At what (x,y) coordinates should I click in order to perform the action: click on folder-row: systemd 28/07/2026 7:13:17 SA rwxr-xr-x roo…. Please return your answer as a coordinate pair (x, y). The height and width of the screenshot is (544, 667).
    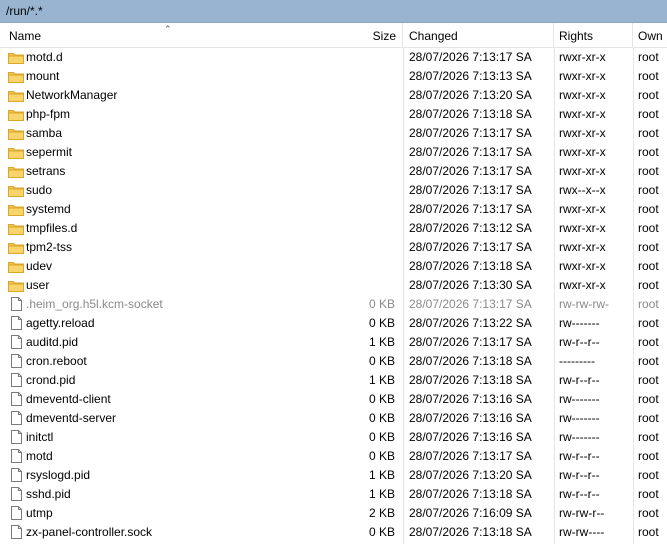
    Looking at the image, I should click on (333, 209).